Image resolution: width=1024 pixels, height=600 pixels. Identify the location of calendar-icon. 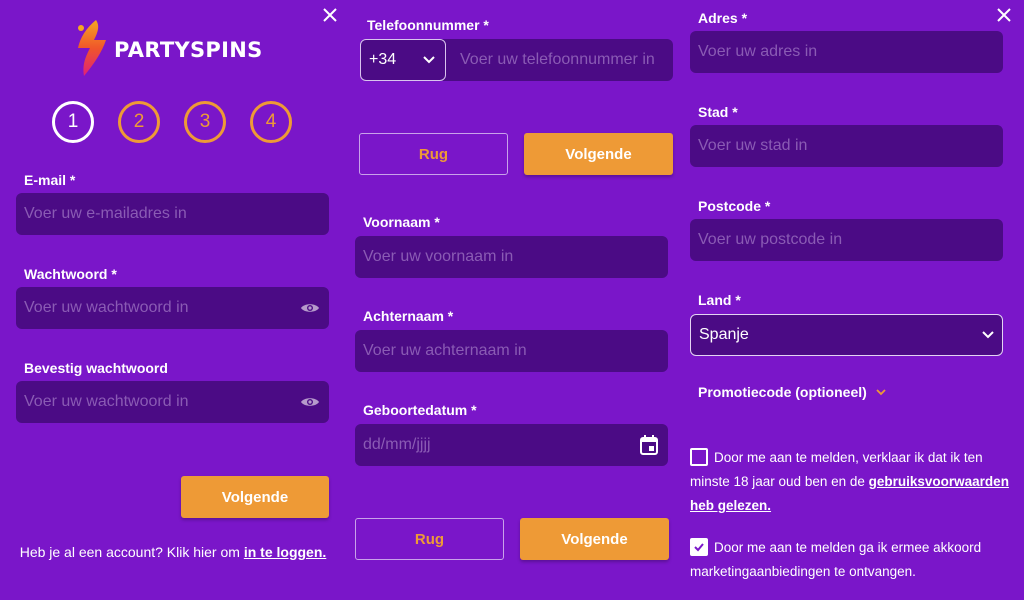
(649, 445).